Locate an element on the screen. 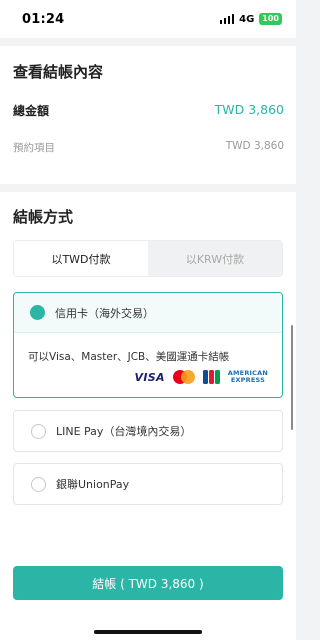 This screenshot has width=320, height=640. payment-option-unionpay: 銀聯UnionPay is located at coordinates (148, 484).